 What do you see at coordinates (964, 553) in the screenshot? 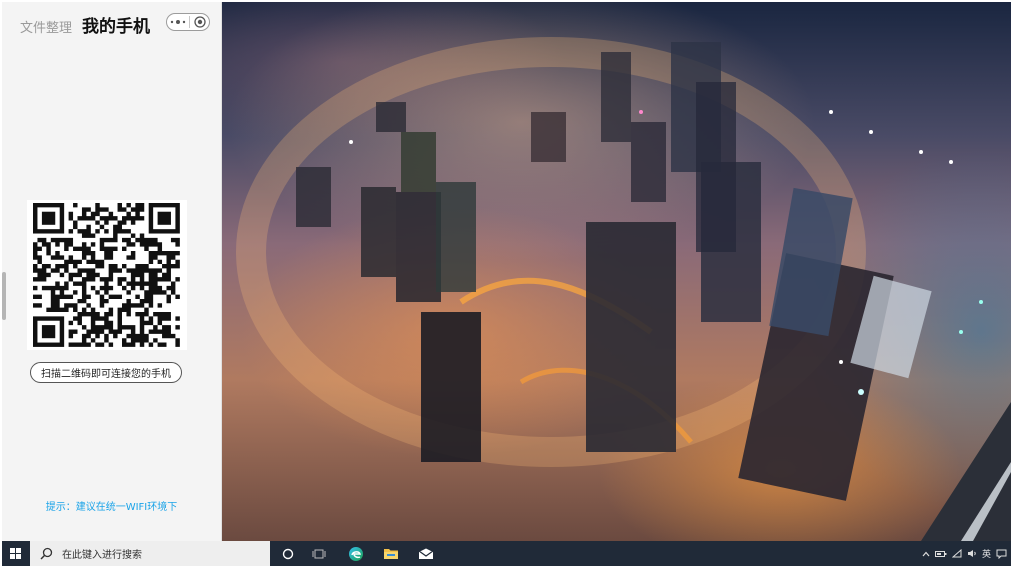
I see `system-tray: 英` at bounding box center [964, 553].